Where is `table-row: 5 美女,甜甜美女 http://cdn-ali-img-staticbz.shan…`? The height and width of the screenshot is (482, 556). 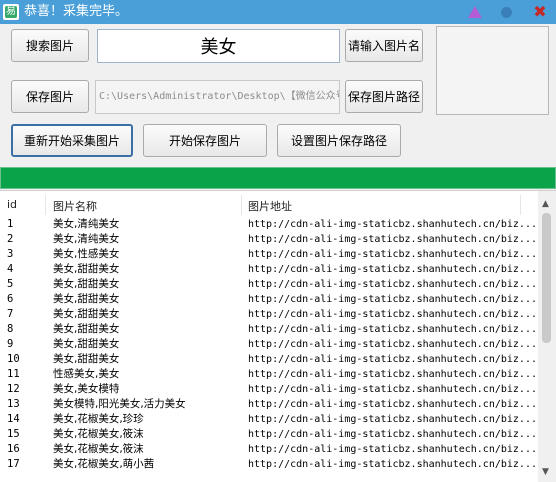 table-row: 5 美女,甜甜美女 http://cdn-ali-img-staticbz.shan… is located at coordinates (268, 284).